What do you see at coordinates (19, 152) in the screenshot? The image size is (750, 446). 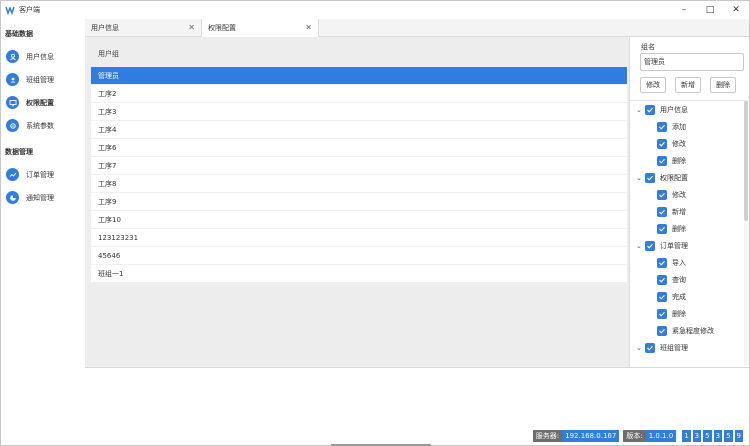 I see `sidebar-section-title: 数据管理` at bounding box center [19, 152].